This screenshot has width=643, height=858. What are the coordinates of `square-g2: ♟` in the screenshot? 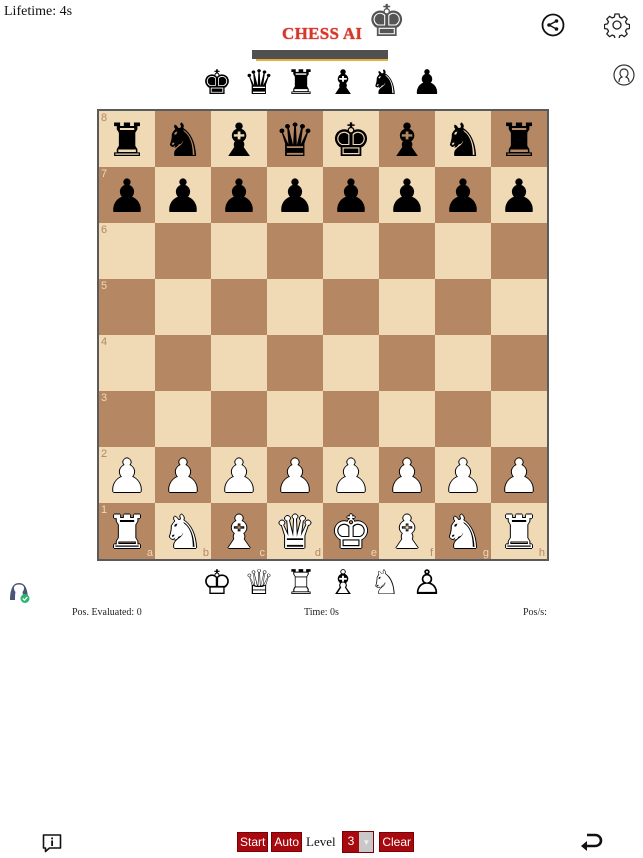 It's located at (463, 475).